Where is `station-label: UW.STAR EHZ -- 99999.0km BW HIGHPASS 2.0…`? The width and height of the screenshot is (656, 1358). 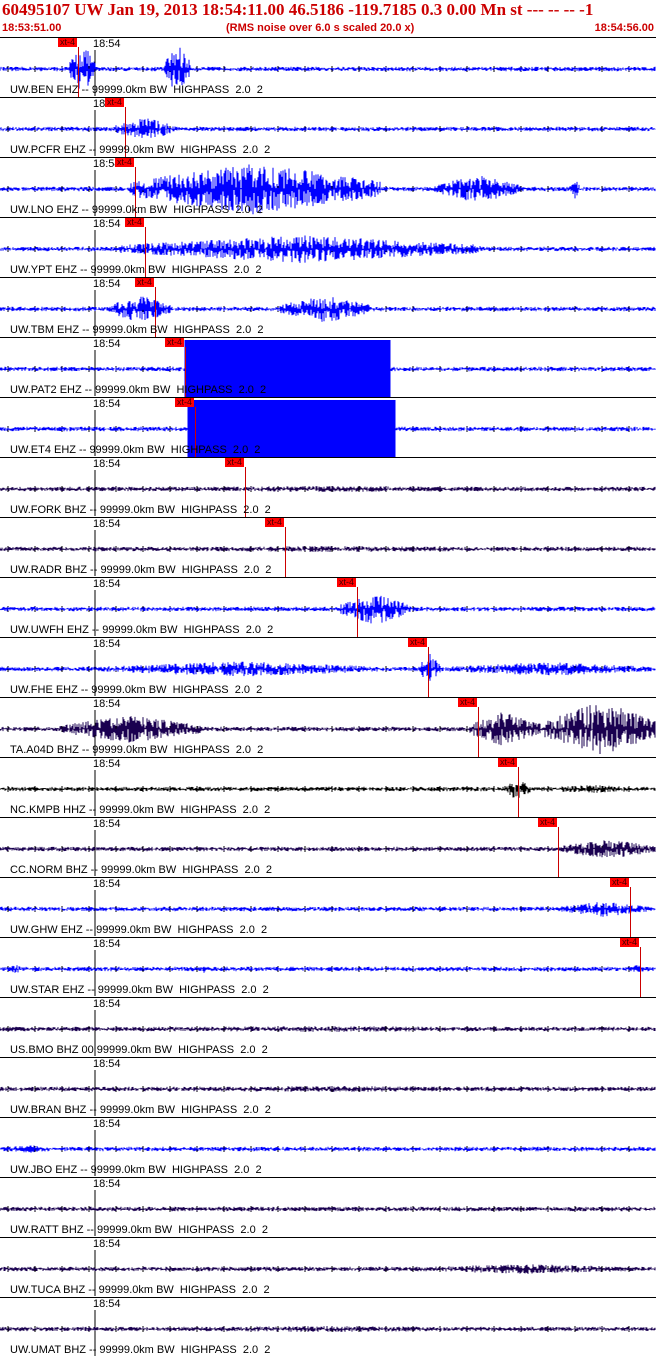
station-label: UW.STAR EHZ -- 99999.0km BW HIGHPASS 2.0… is located at coordinates (139, 990).